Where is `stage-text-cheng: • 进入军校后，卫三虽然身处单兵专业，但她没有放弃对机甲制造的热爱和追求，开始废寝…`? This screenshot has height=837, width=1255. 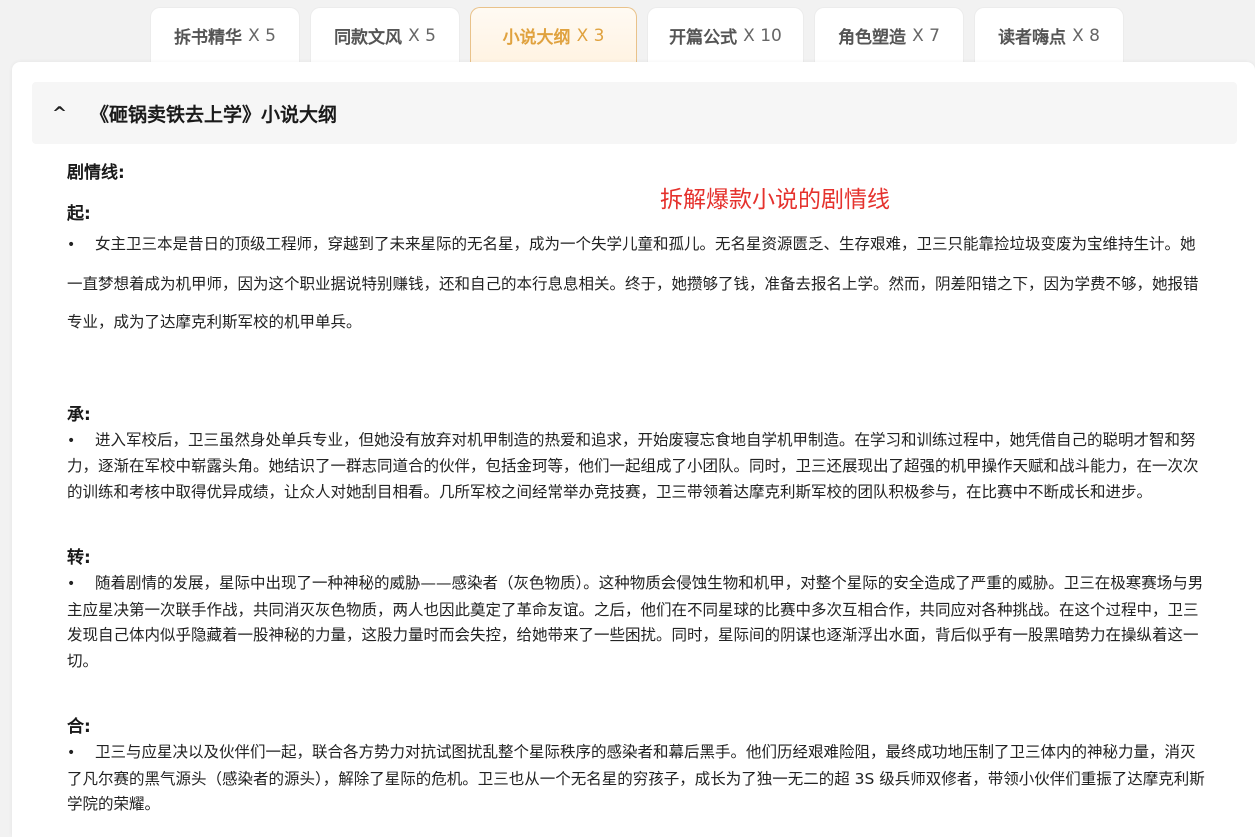 stage-text-cheng: • 进入军校后，卫三虽然身处单兵专业，但她没有放弃对机甲制造的热爱和追求，开始废寝… is located at coordinates (637, 467).